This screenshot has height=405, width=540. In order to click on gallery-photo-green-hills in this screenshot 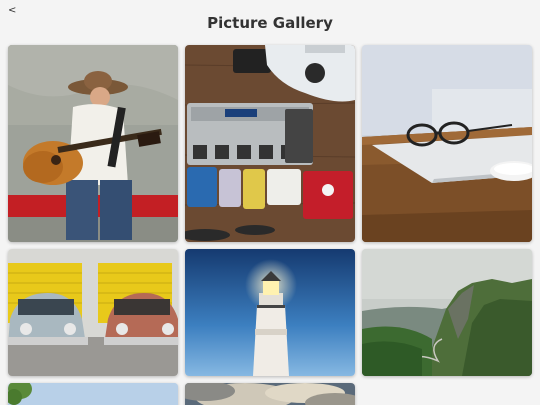, I will do `click(447, 312)`.